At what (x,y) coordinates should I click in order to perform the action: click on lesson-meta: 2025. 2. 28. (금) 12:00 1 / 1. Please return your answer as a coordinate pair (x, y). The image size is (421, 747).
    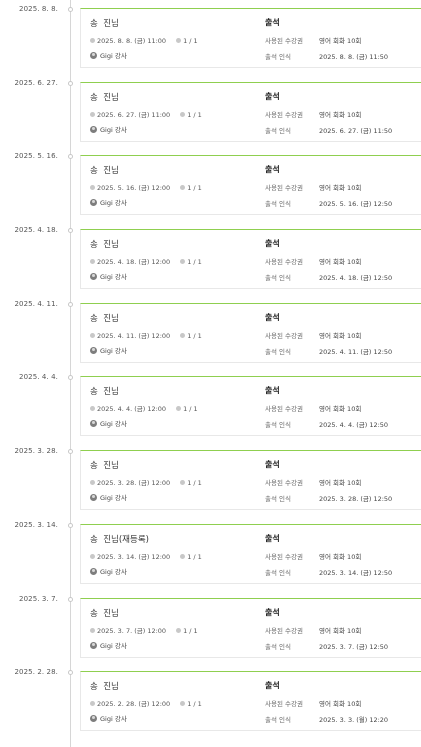
    Looking at the image, I should click on (146, 703).